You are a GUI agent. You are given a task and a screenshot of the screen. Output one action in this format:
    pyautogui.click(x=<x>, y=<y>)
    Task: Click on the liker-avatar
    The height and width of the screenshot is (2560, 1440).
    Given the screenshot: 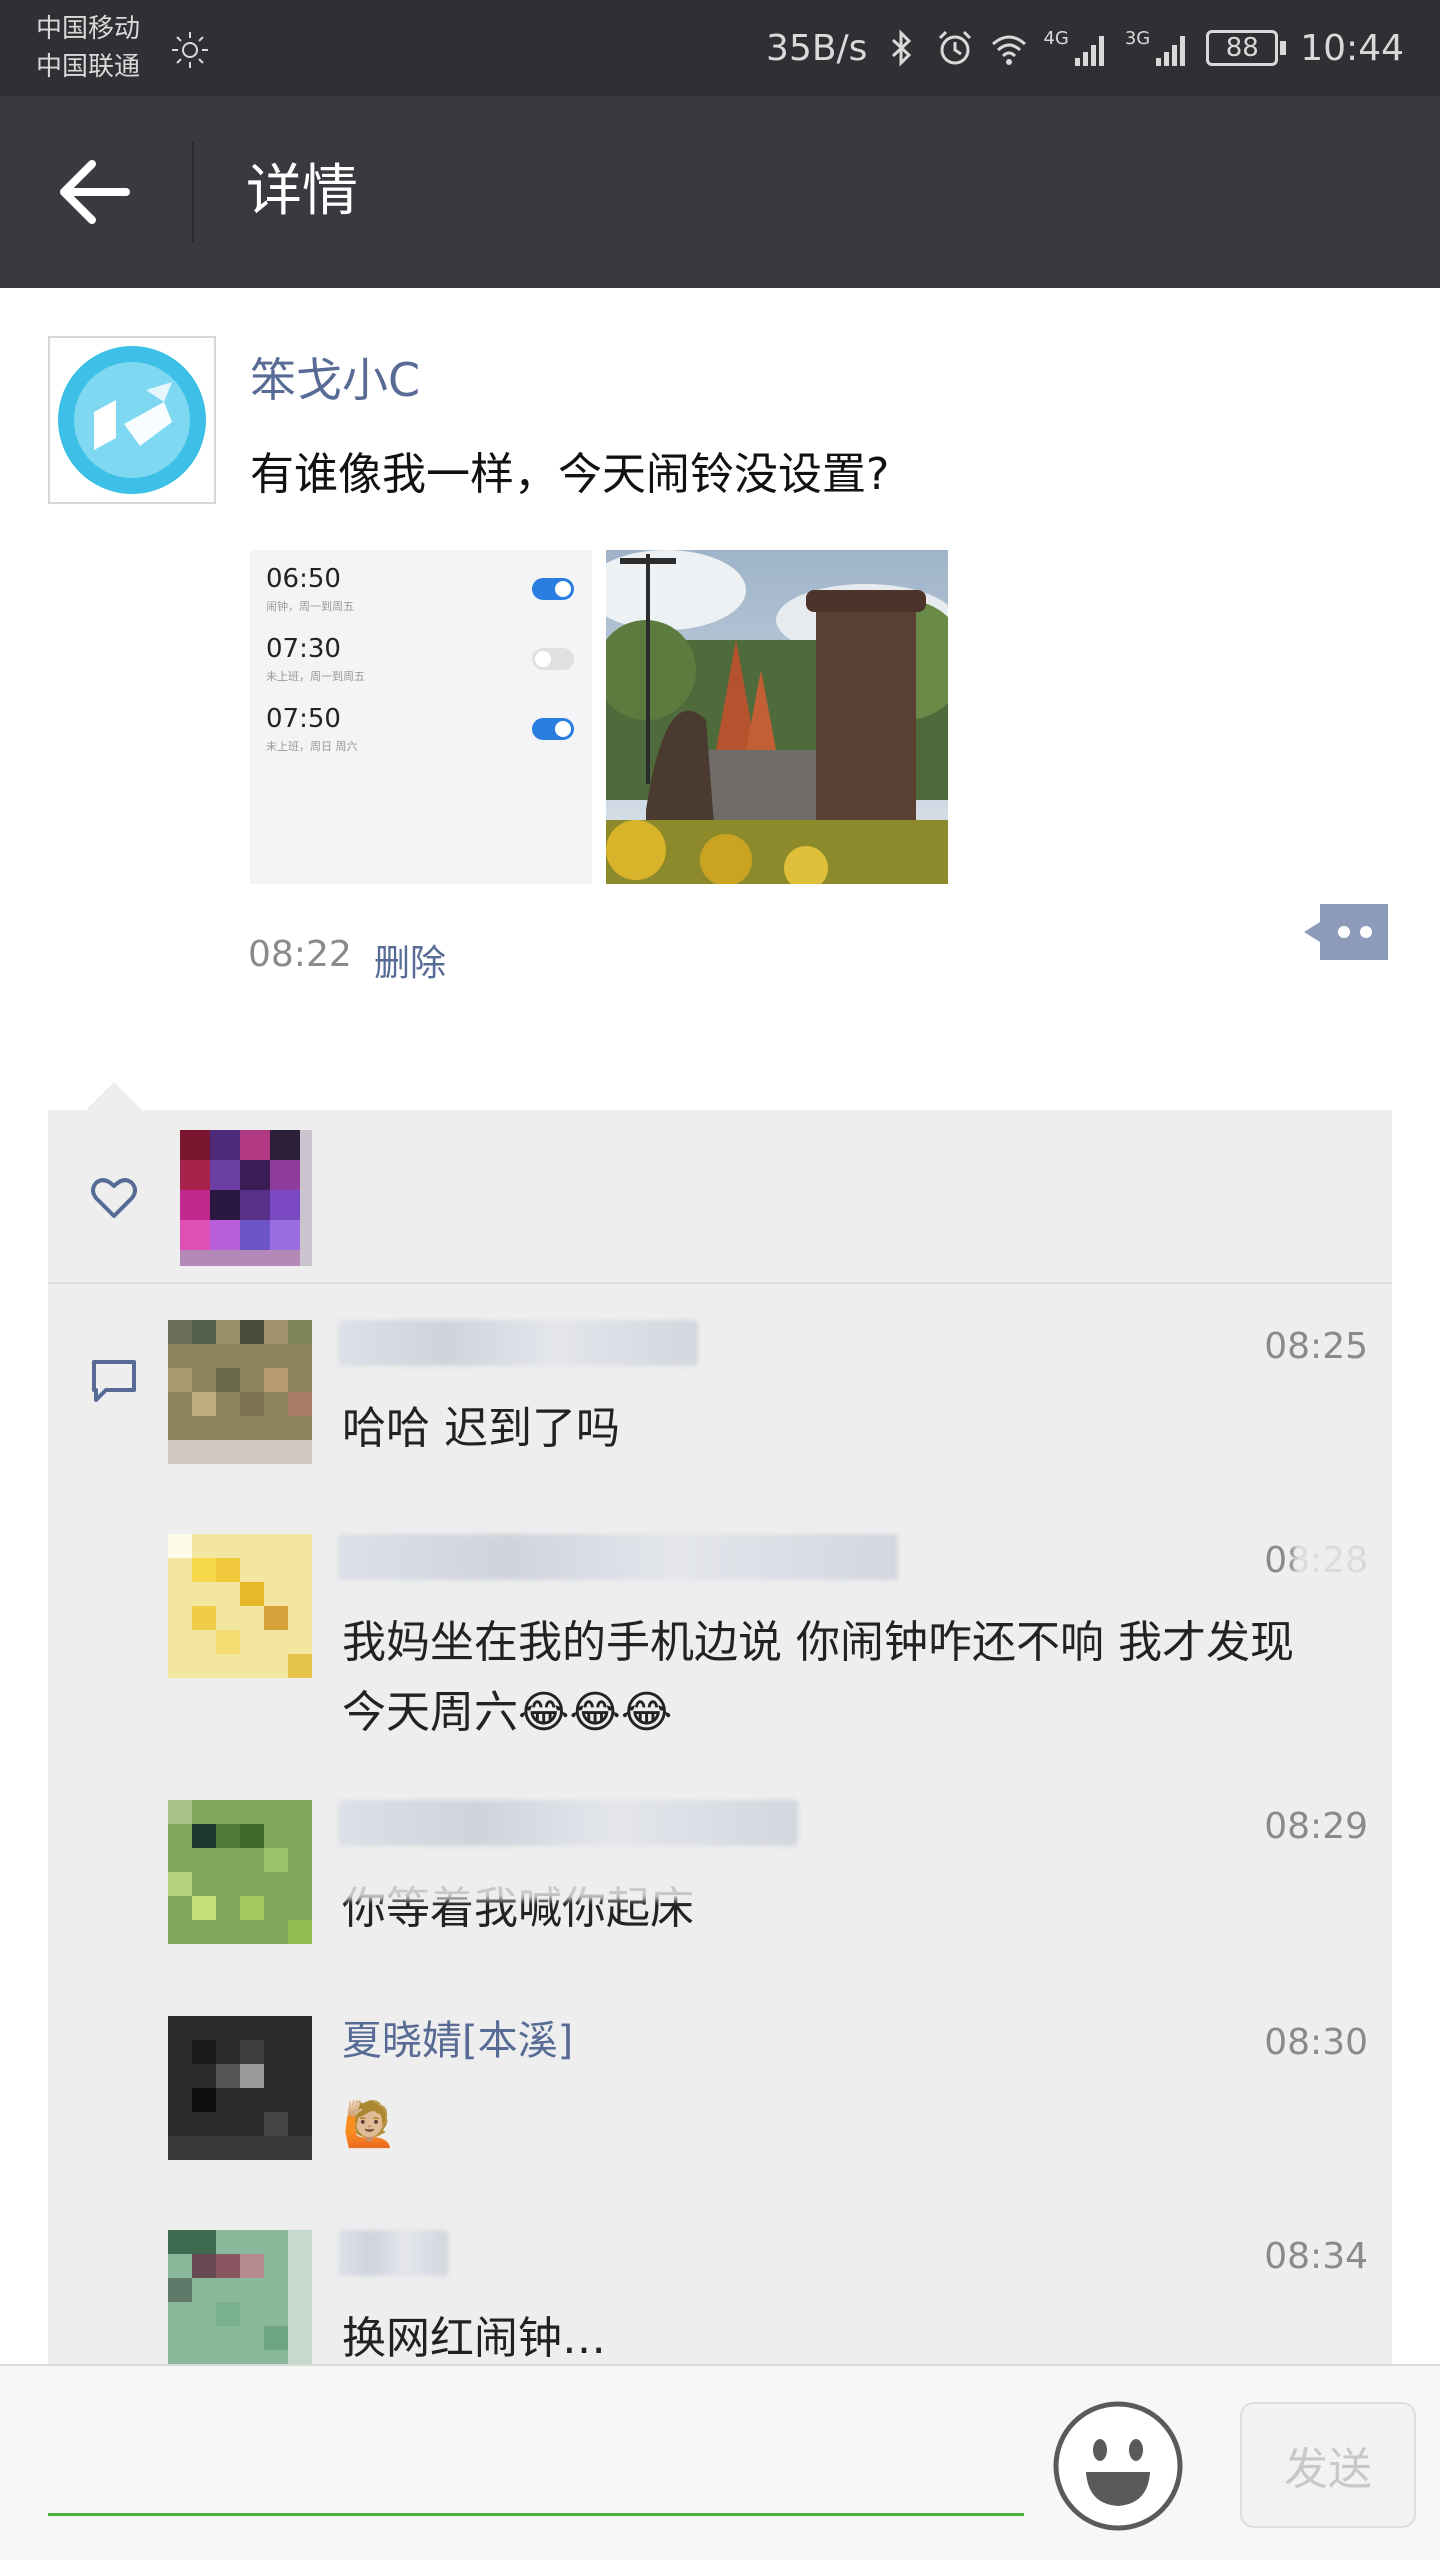 What is the action you would take?
    pyautogui.click(x=246, y=1198)
    